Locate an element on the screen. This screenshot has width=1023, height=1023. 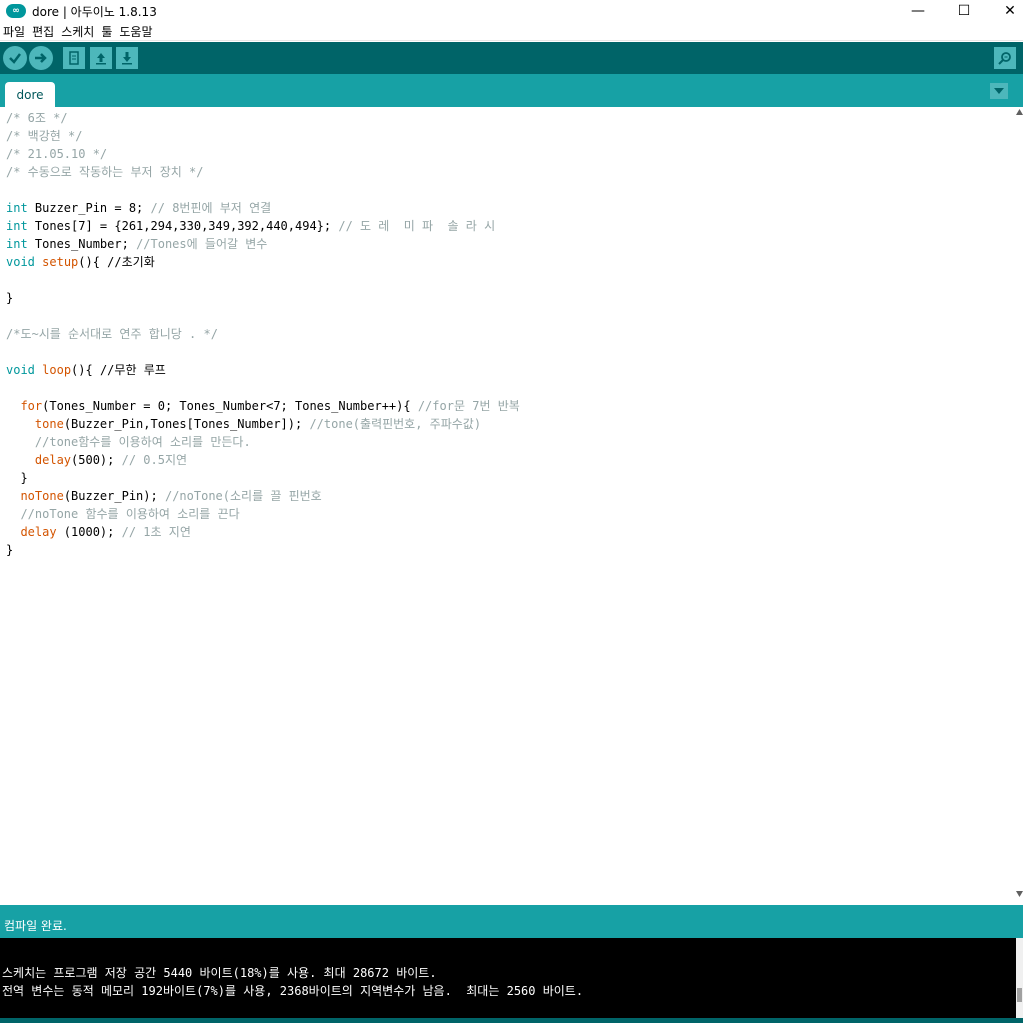
comment: //무한 루프 is located at coordinates (132, 370).